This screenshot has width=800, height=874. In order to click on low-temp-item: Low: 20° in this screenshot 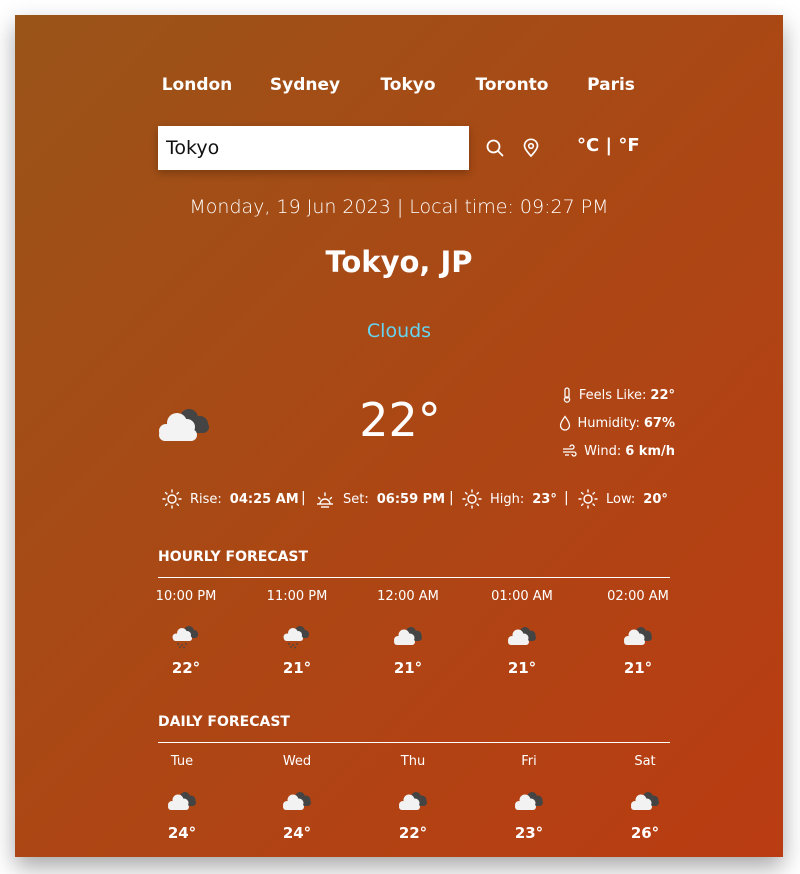, I will do `click(623, 499)`.